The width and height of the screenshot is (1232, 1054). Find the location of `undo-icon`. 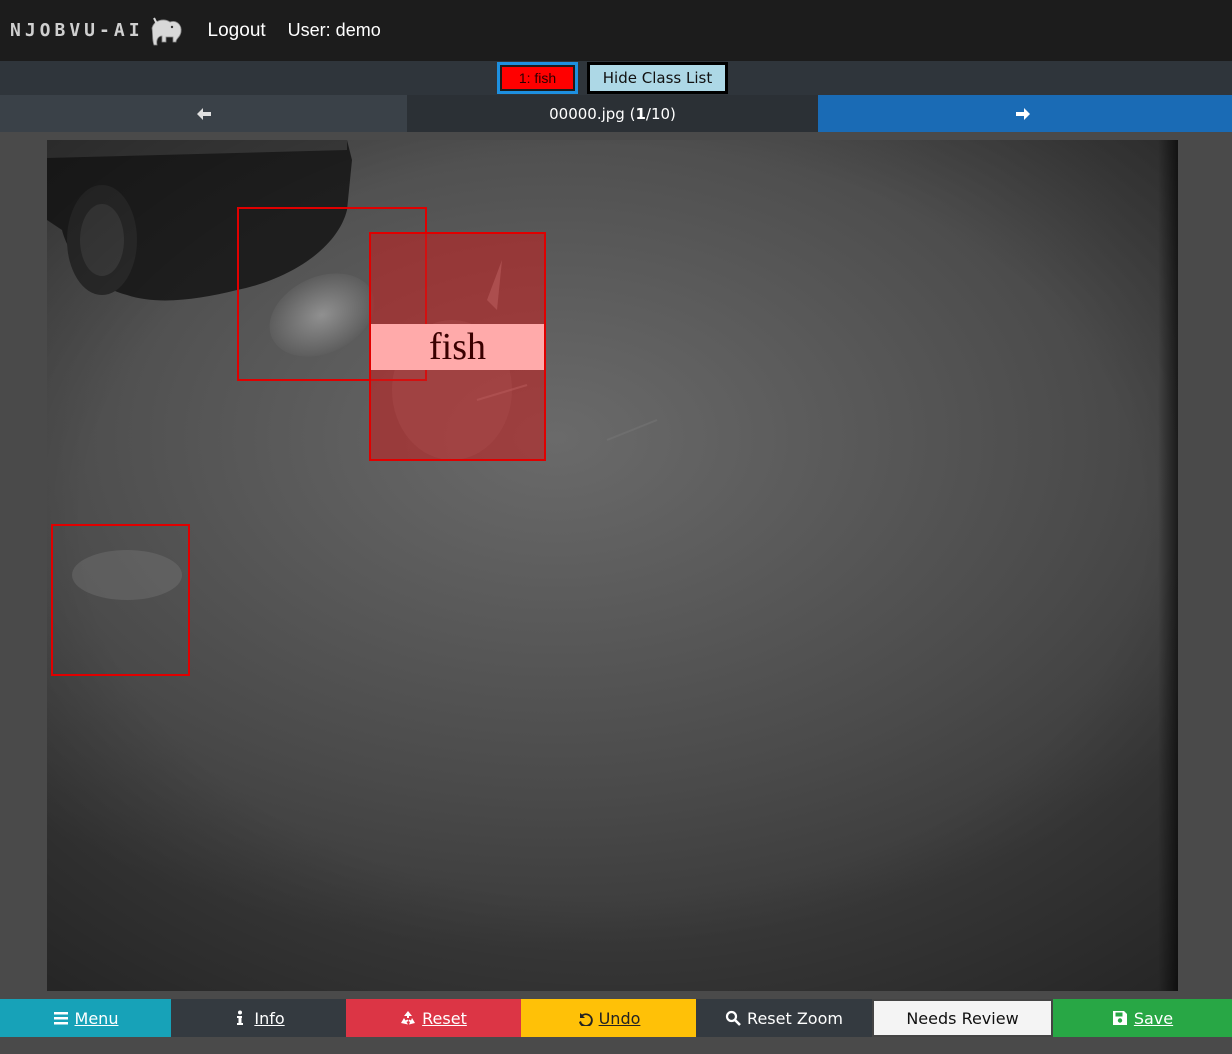

undo-icon is located at coordinates (585, 1019).